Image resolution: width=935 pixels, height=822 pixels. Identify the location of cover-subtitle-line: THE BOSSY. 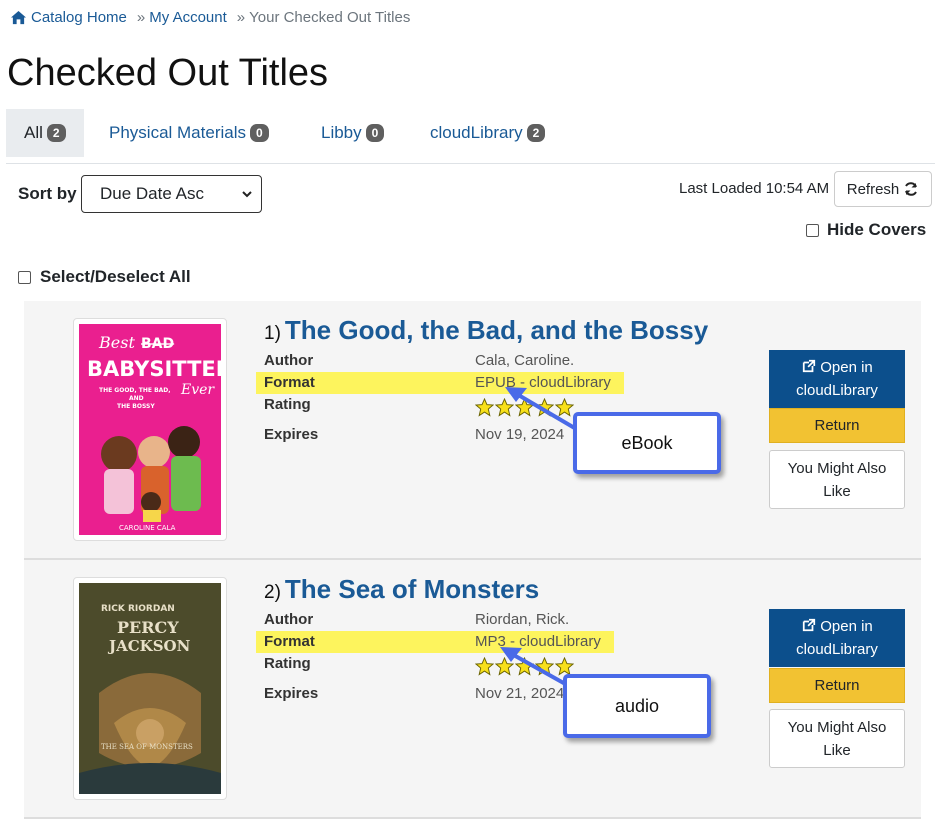
(136, 406).